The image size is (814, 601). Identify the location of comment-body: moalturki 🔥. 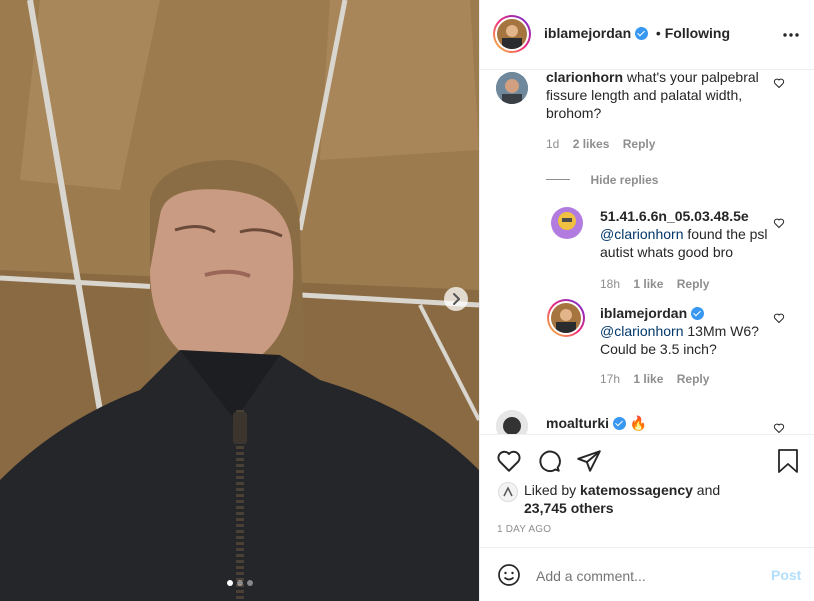
(658, 423).